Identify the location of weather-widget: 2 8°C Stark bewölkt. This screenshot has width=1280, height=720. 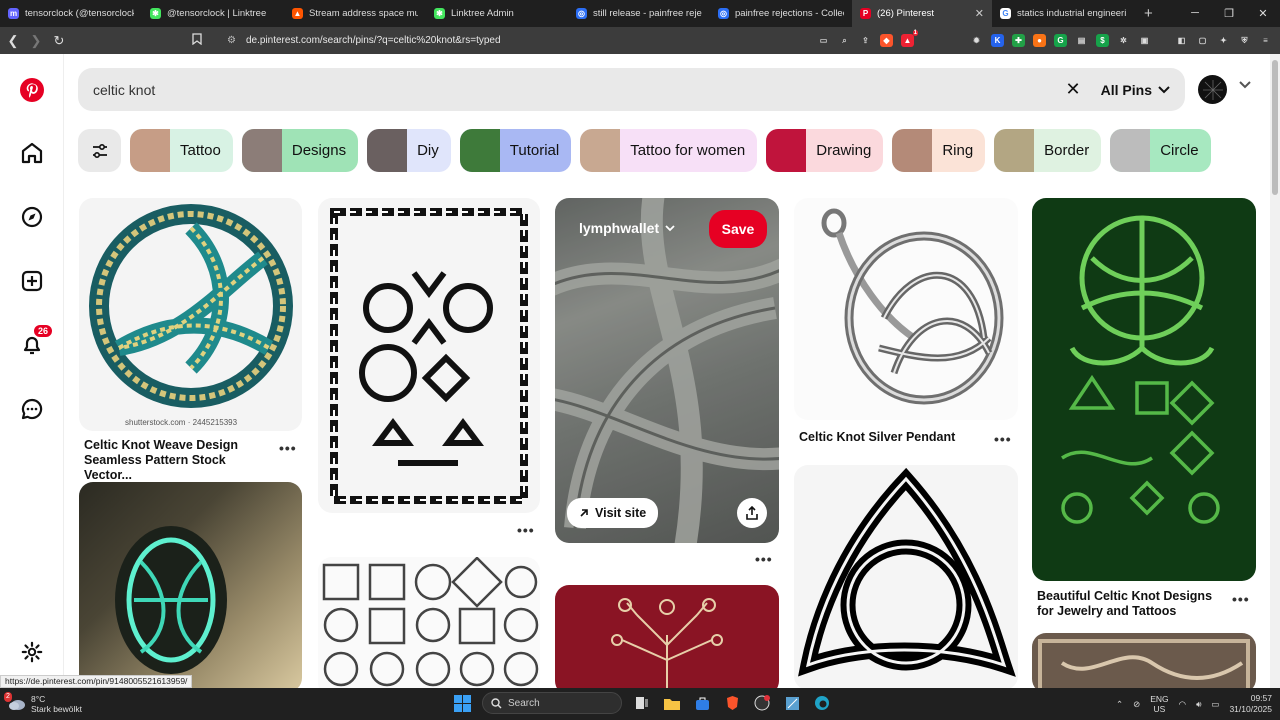
(43, 703).